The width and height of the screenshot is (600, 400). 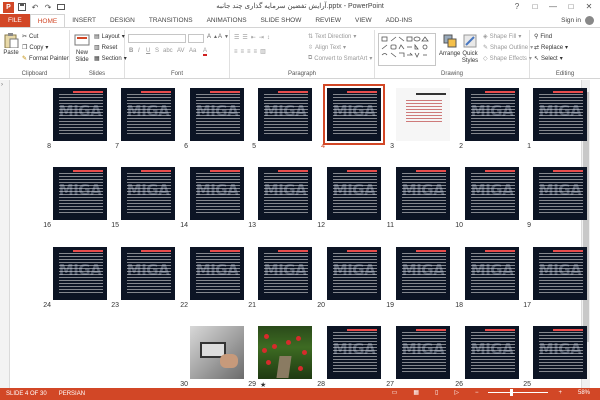 I want to click on select-button: ↖ Select ▾, so click(x=548, y=59).